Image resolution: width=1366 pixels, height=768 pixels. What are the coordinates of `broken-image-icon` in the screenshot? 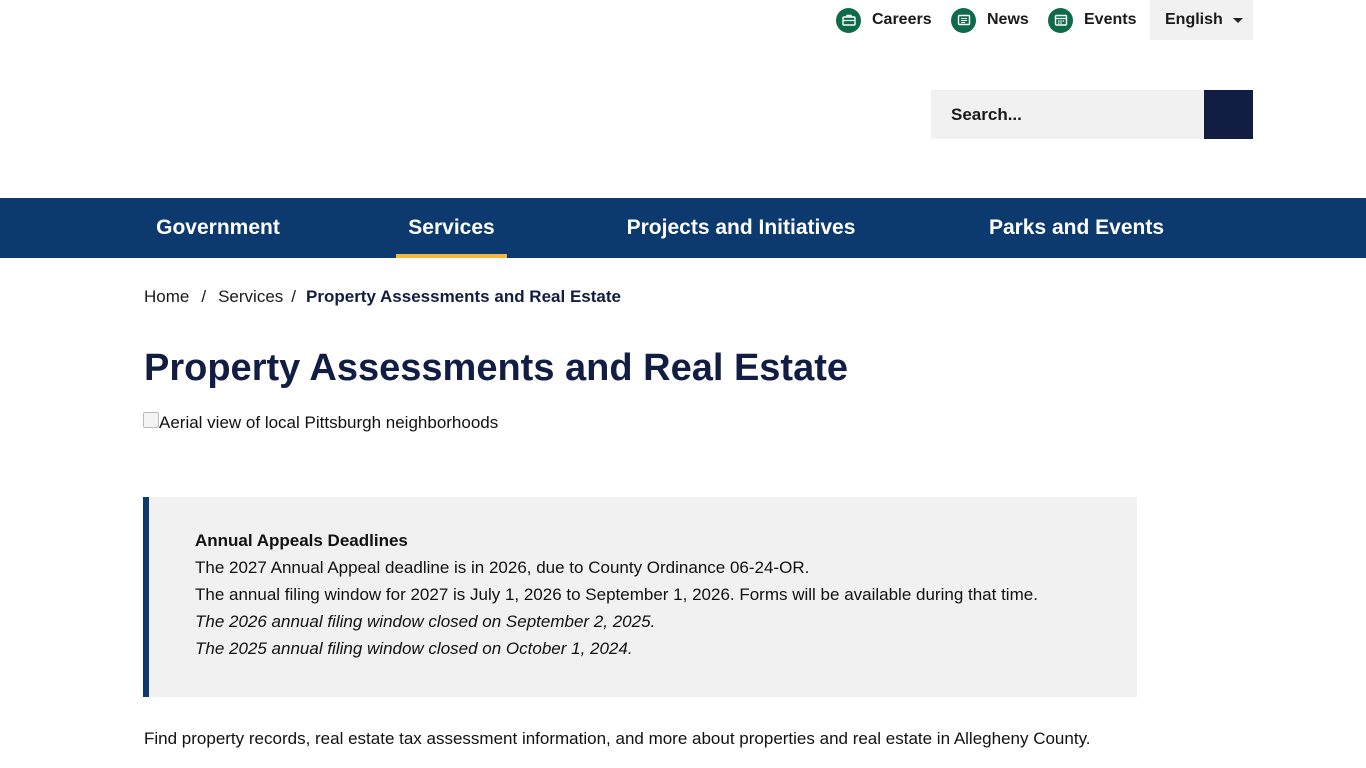 It's located at (151, 420).